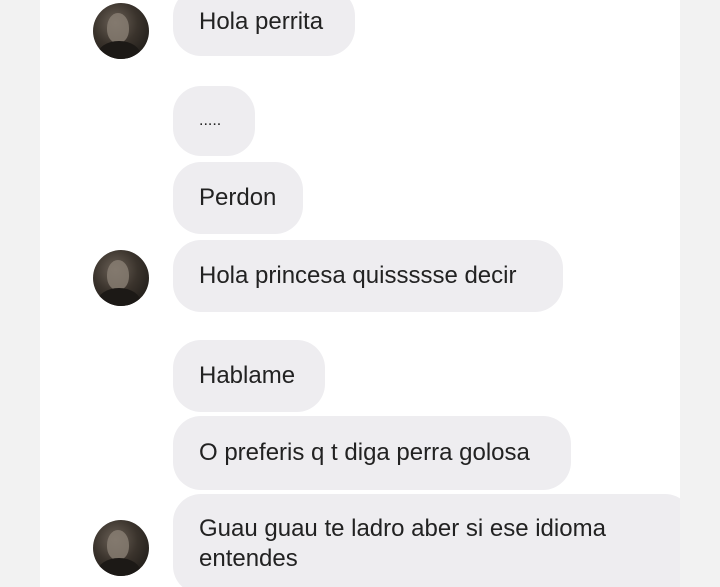 This screenshot has width=720, height=587. What do you see at coordinates (261, 21) in the screenshot?
I see `message-text: Hola perrita` at bounding box center [261, 21].